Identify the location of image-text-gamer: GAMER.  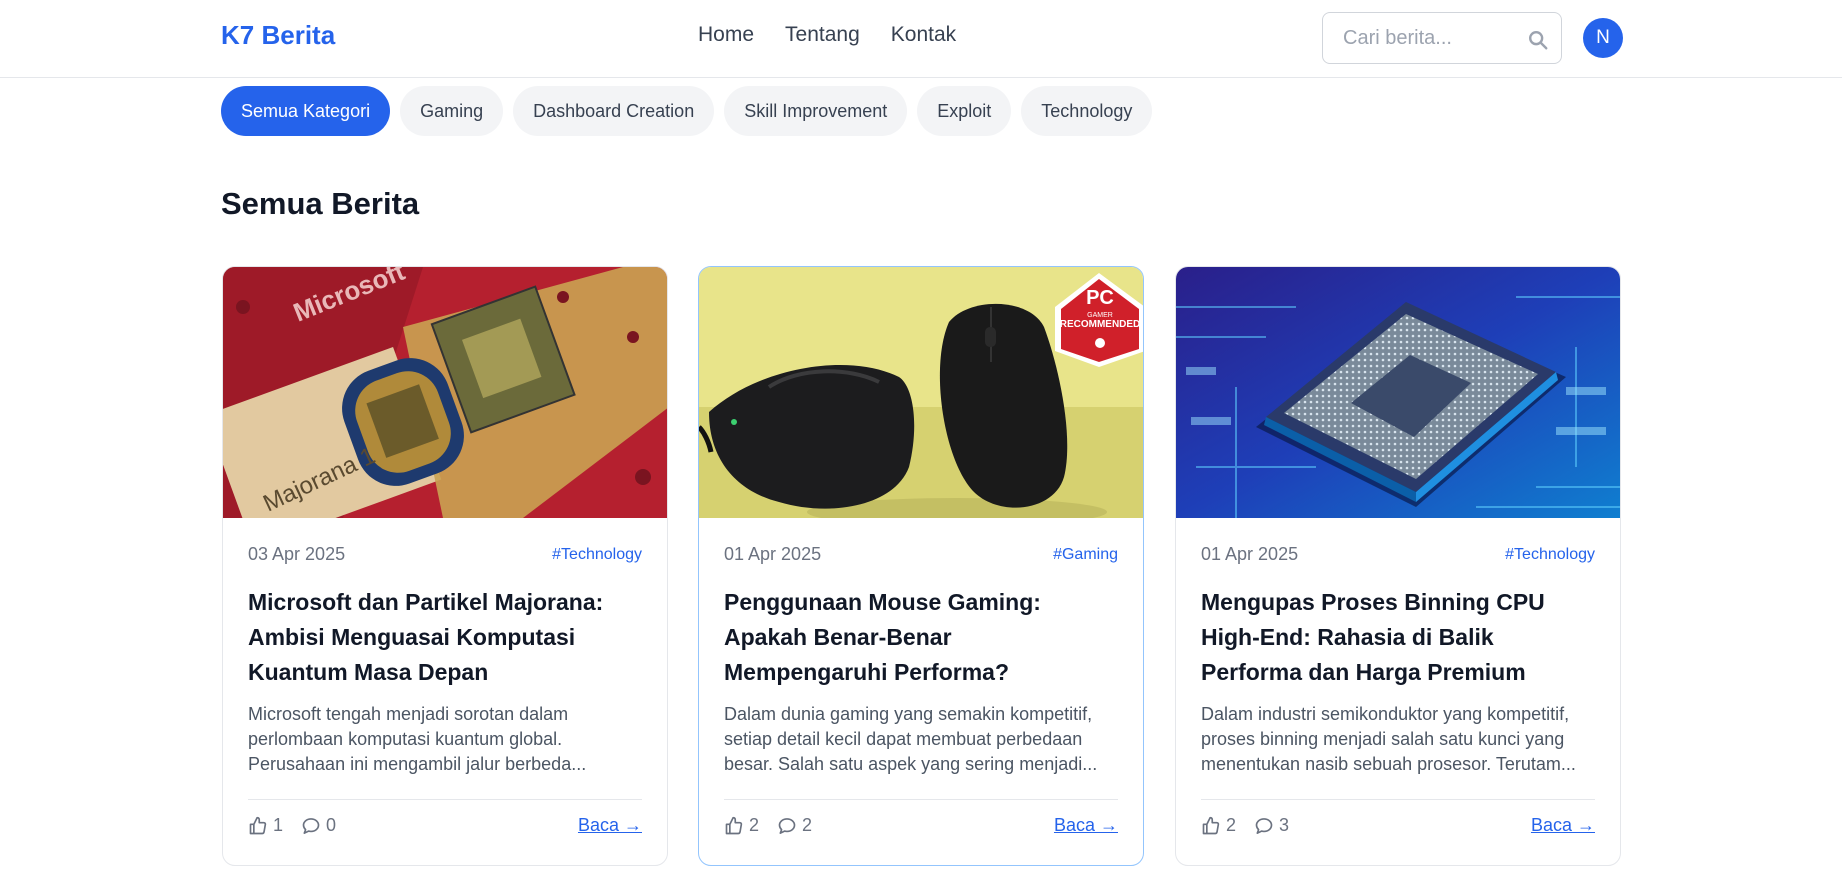
(1100, 315).